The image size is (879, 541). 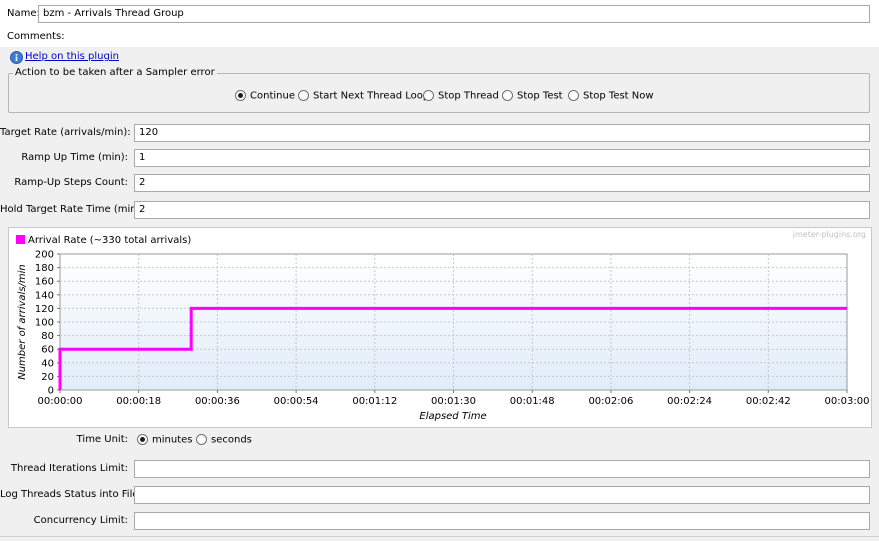 I want to click on x-tick-label: 00:00:54, so click(x=296, y=401).